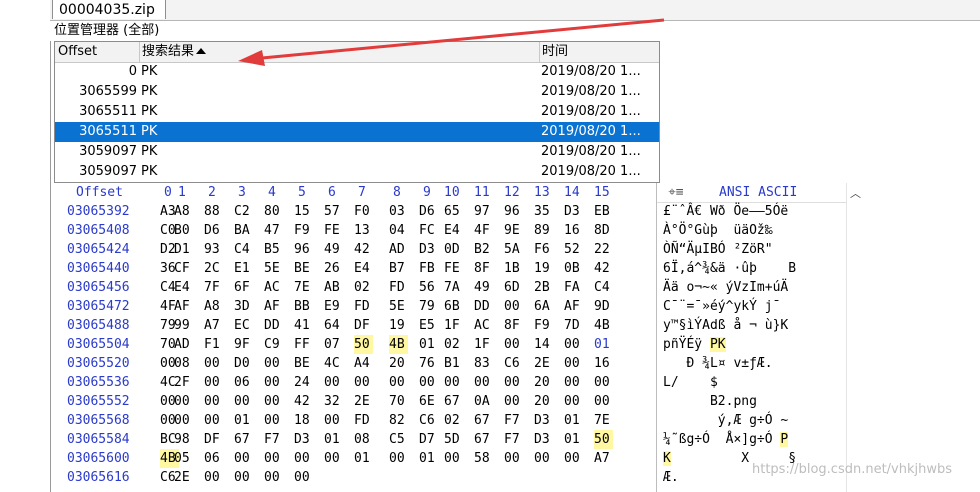 The width and height of the screenshot is (980, 492). Describe the element at coordinates (453, 439) in the screenshot. I see `hex-byte: 5D` at that location.